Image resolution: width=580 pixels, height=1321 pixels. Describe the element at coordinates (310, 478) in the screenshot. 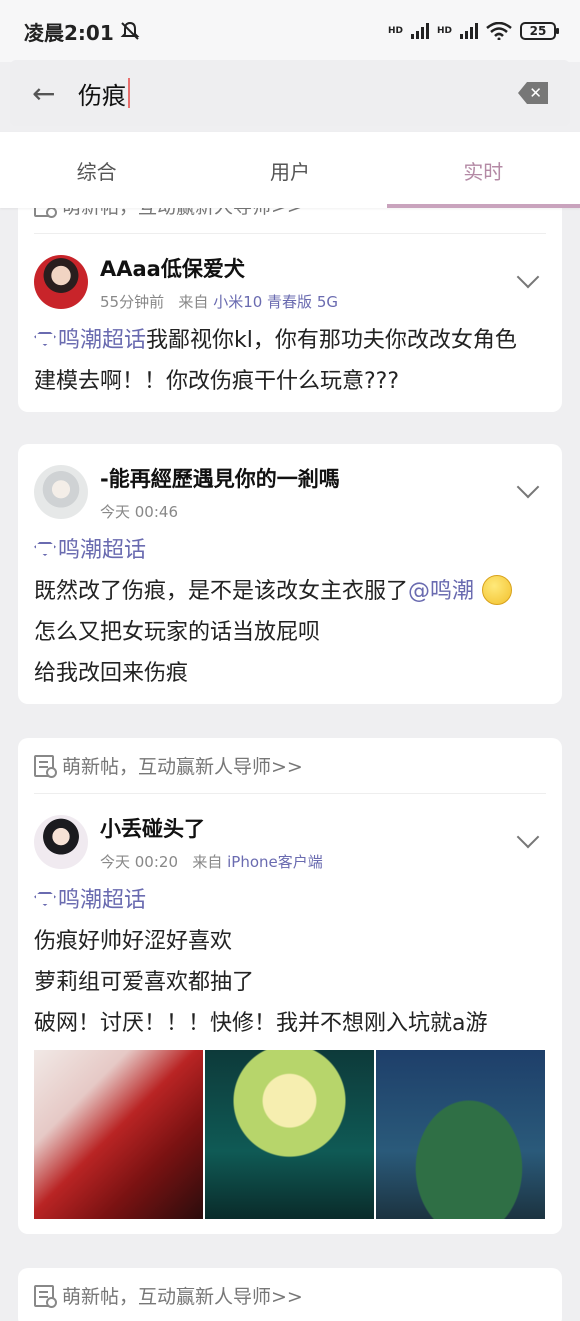

I see `username: -能再經歷遇見你的一剎嗎` at that location.